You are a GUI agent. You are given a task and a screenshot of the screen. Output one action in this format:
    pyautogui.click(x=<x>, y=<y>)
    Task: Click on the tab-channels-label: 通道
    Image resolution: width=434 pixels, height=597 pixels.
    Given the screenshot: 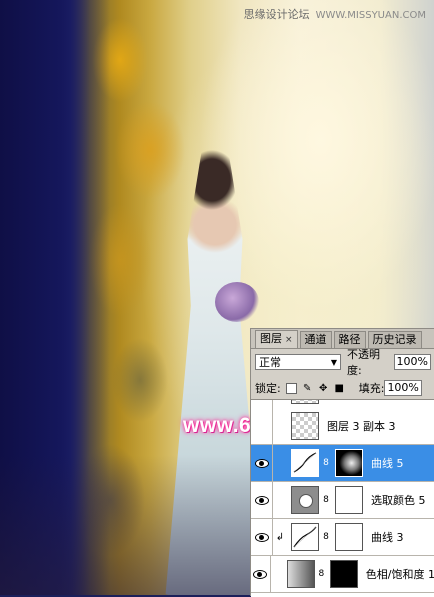 What is the action you would take?
    pyautogui.click(x=315, y=339)
    